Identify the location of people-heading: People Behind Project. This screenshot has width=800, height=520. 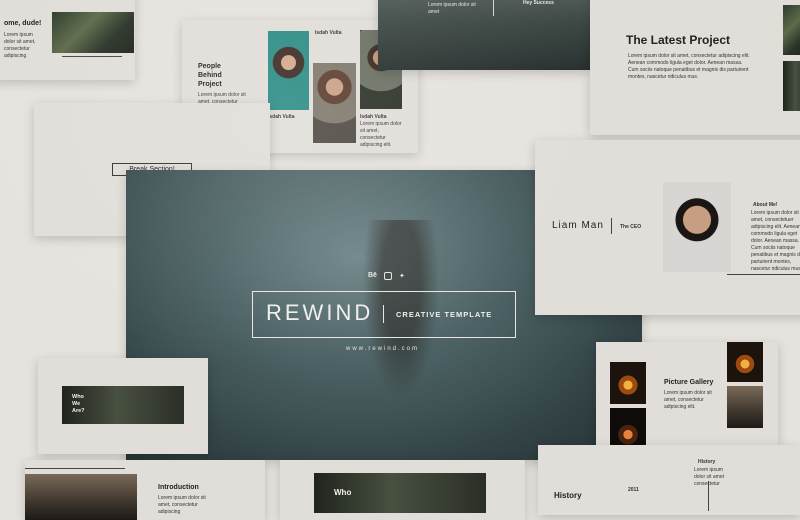
(210, 75).